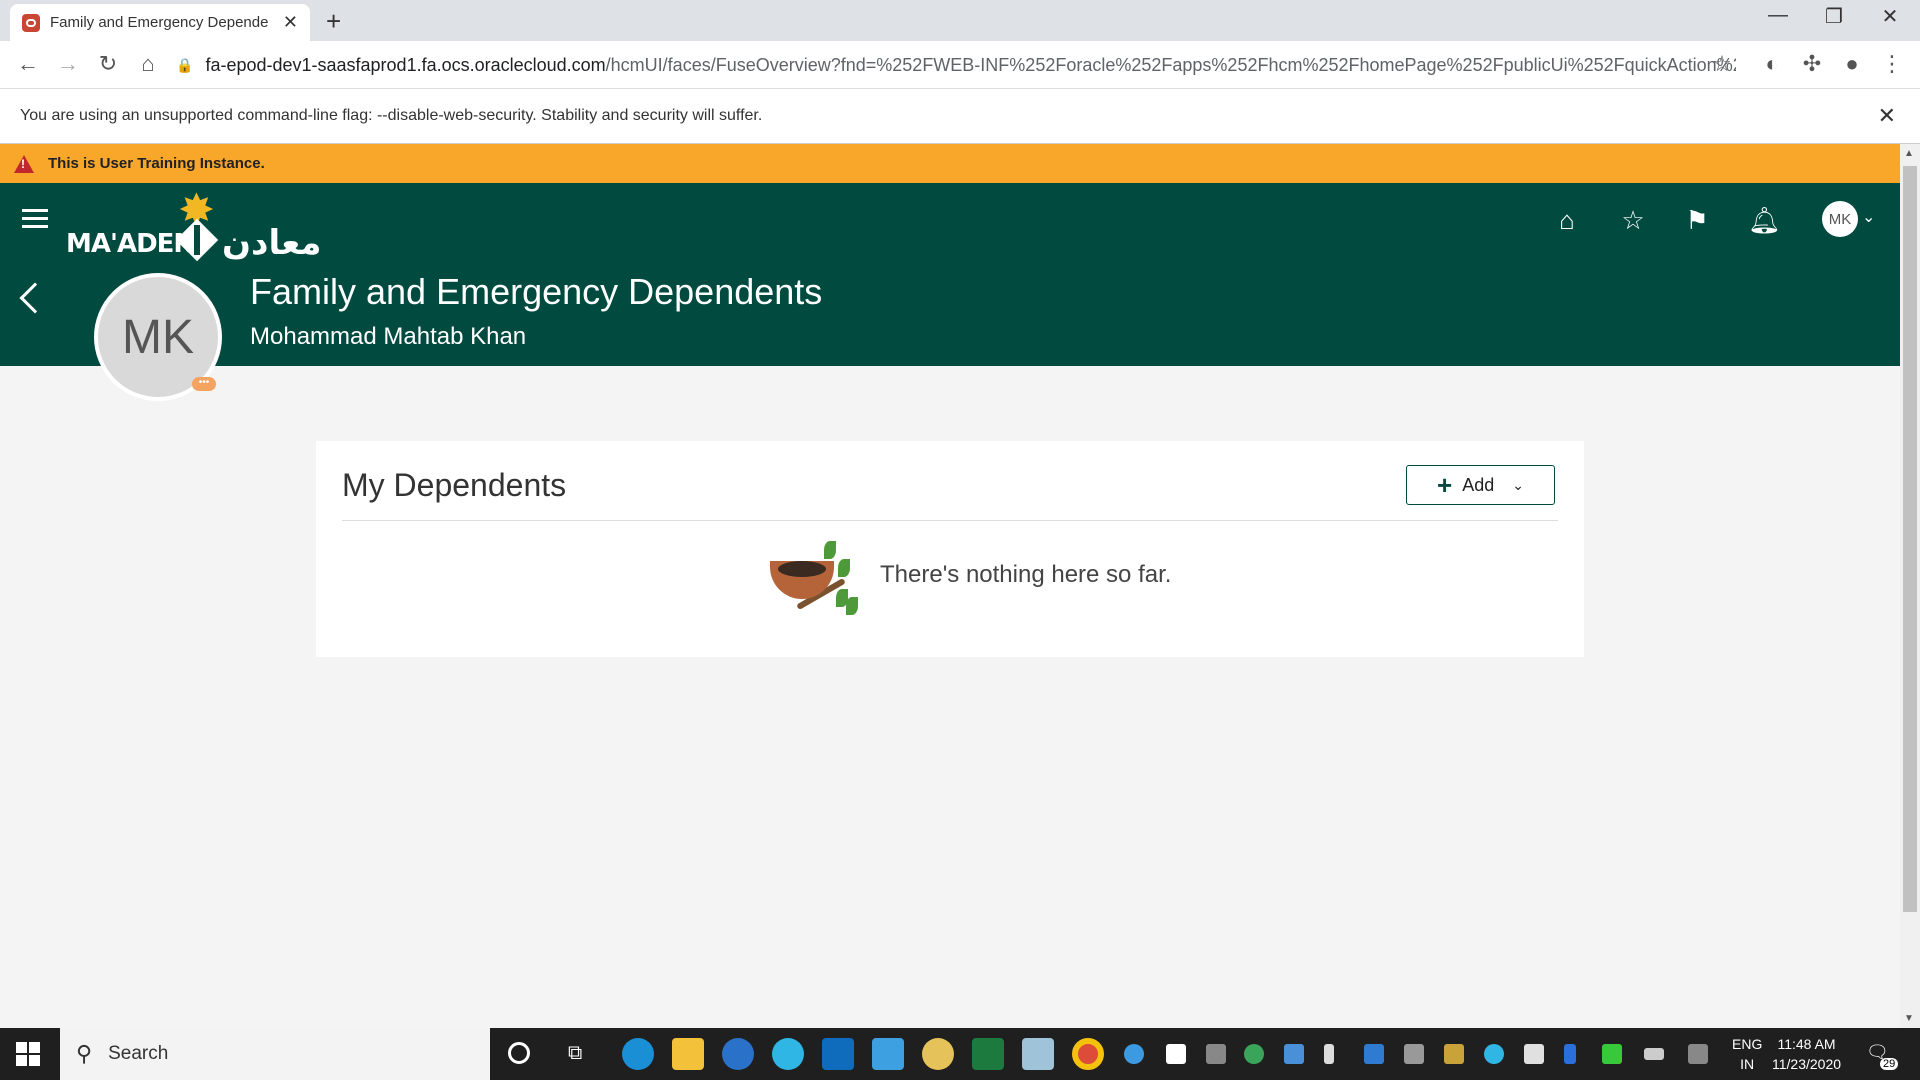 Image resolution: width=1920 pixels, height=1080 pixels. What do you see at coordinates (204, 384) in the screenshot?
I see `presence-badge-icon: •••` at bounding box center [204, 384].